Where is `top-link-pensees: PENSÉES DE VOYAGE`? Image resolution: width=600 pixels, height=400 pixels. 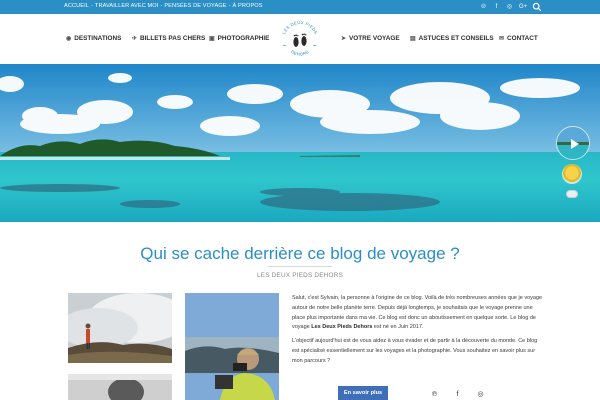 top-link-pensees: PENSÉES DE VOYAGE is located at coordinates (195, 6).